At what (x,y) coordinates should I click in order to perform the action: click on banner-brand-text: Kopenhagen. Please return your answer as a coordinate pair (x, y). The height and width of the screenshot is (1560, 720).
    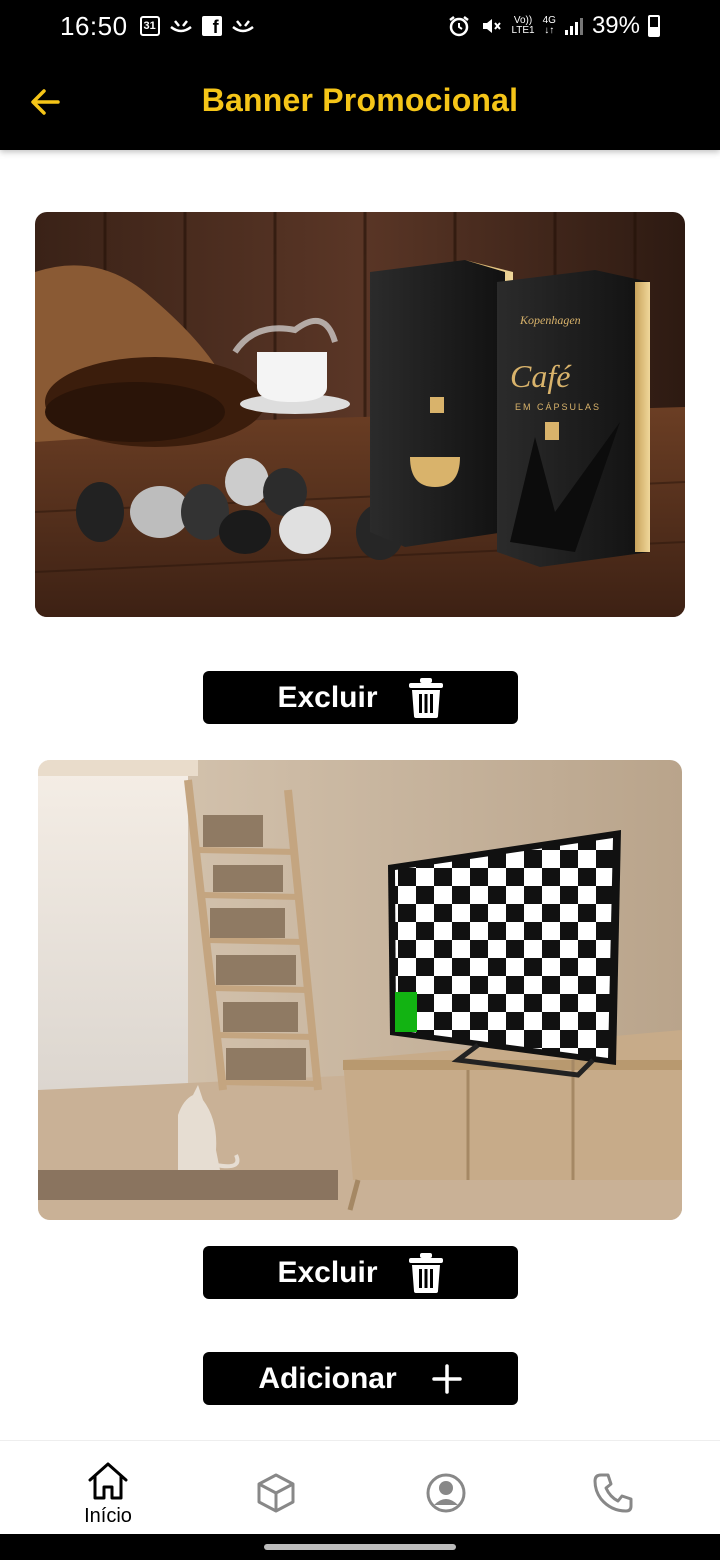
    Looking at the image, I should click on (550, 320).